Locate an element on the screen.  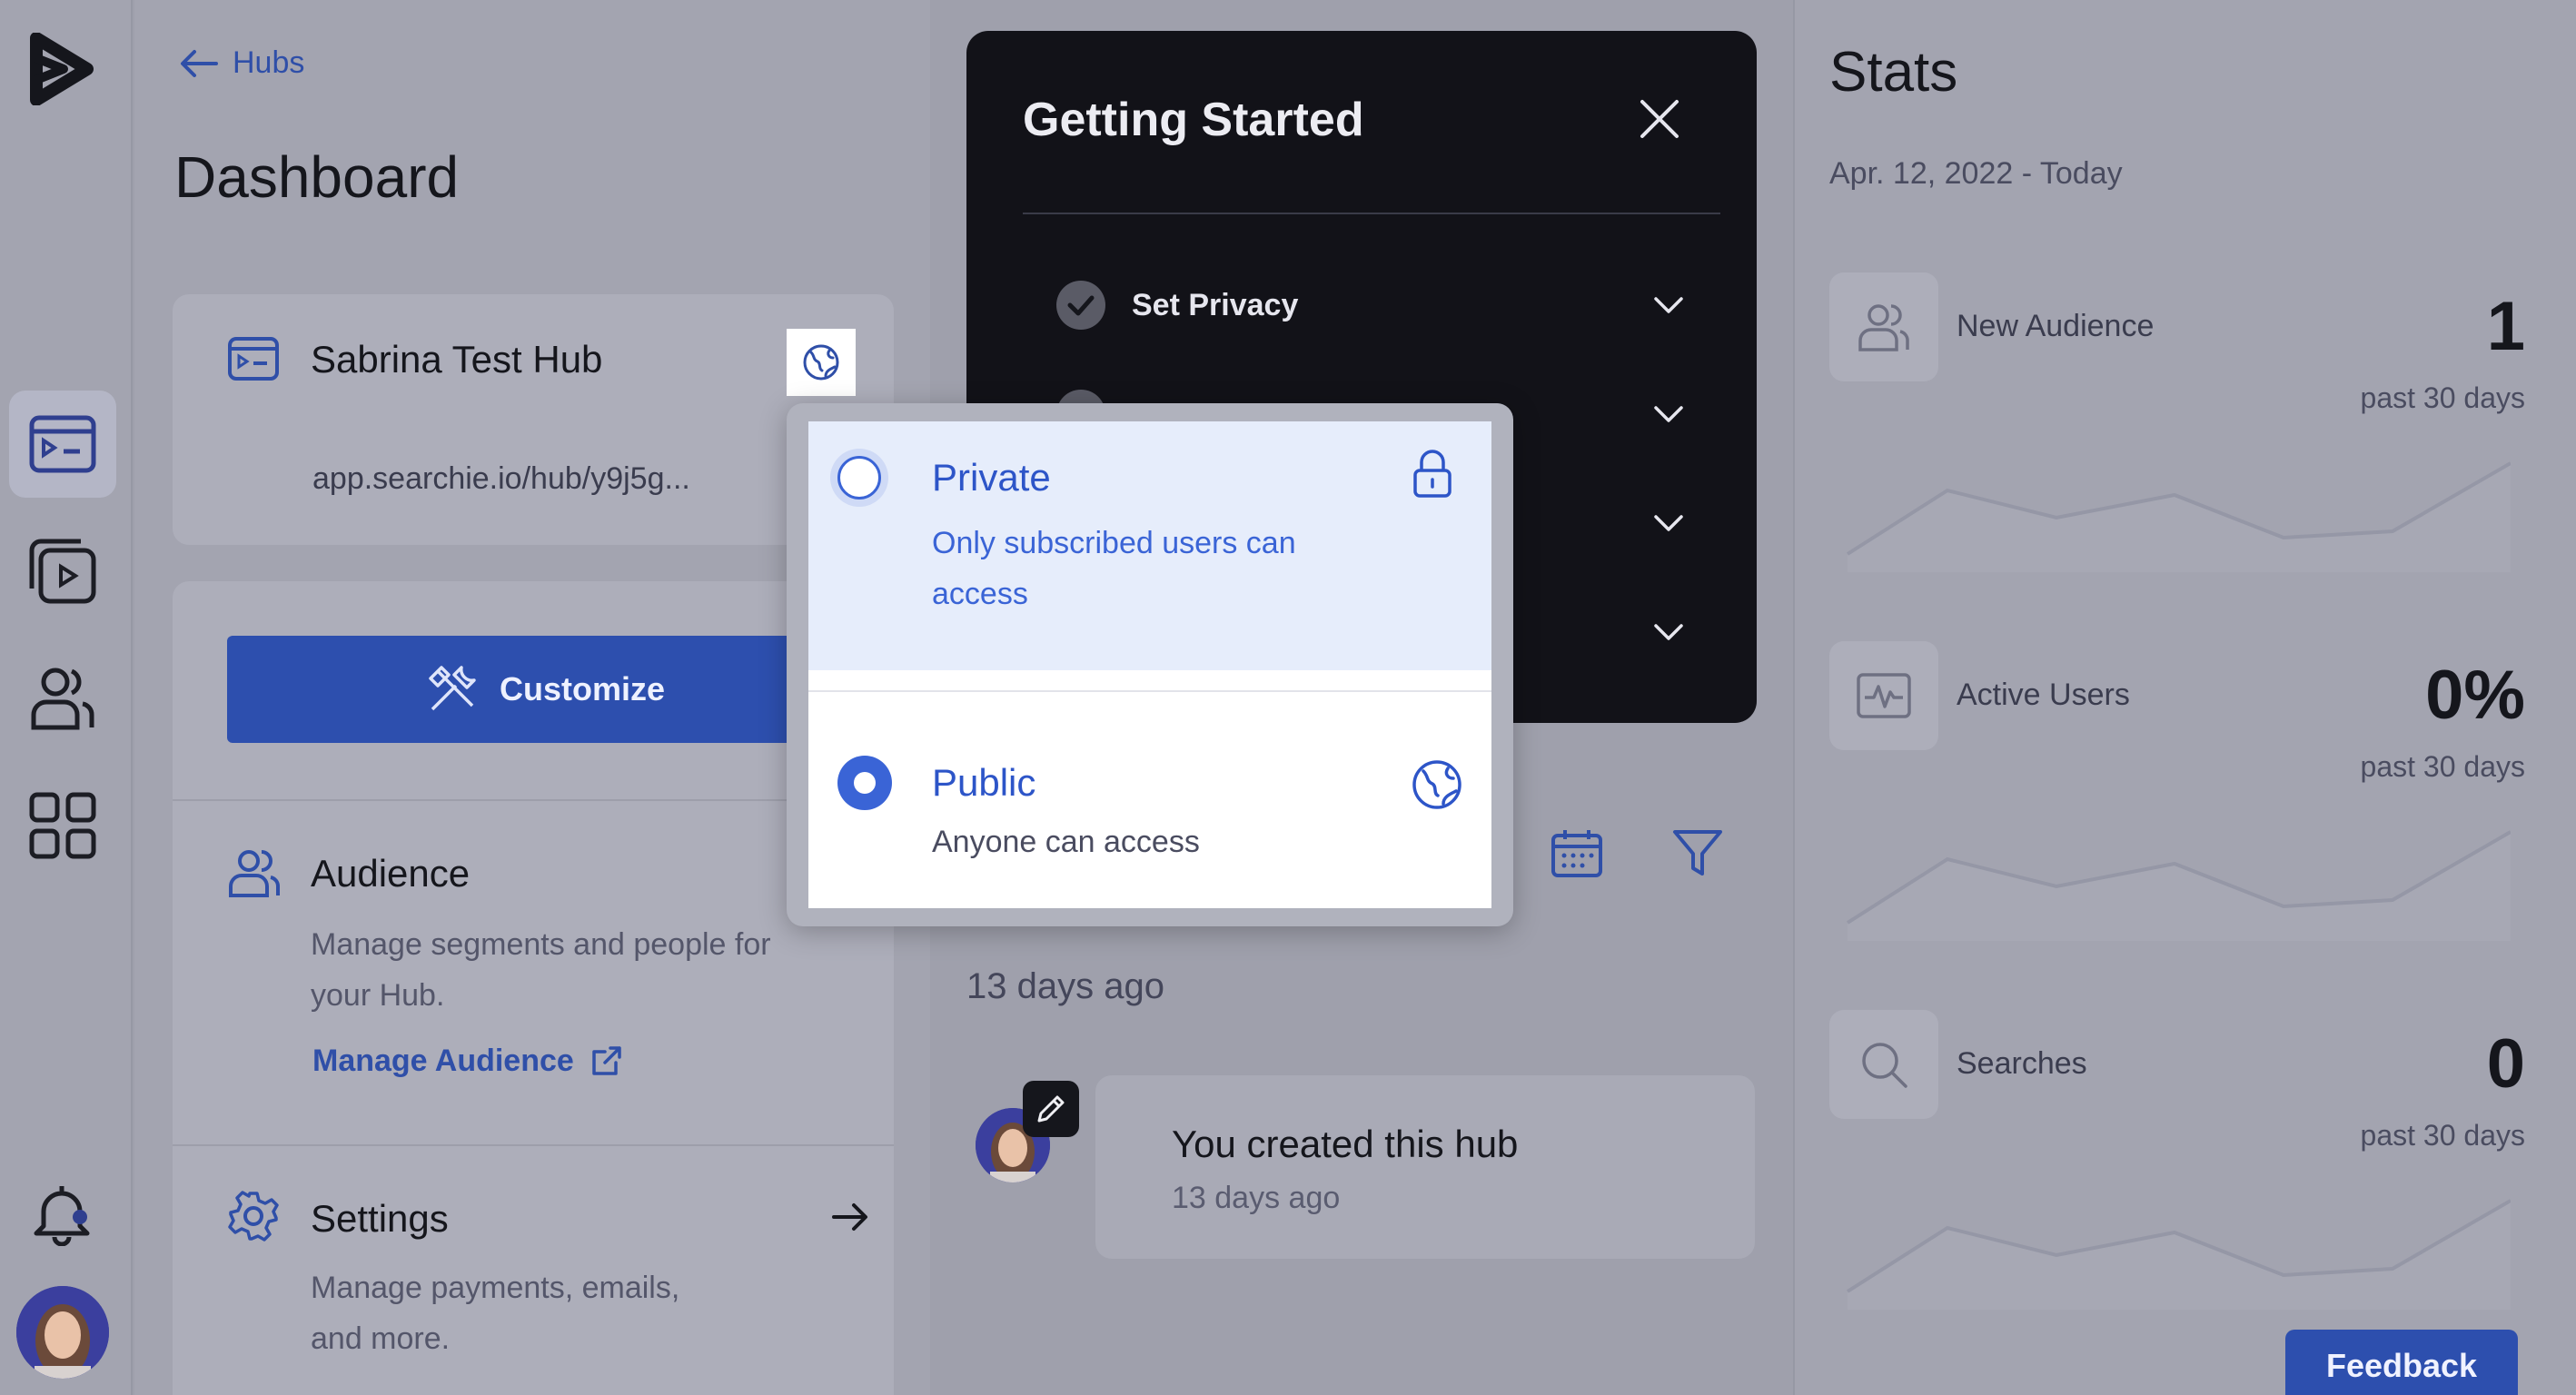
nav-rail is located at coordinates (66, 697).